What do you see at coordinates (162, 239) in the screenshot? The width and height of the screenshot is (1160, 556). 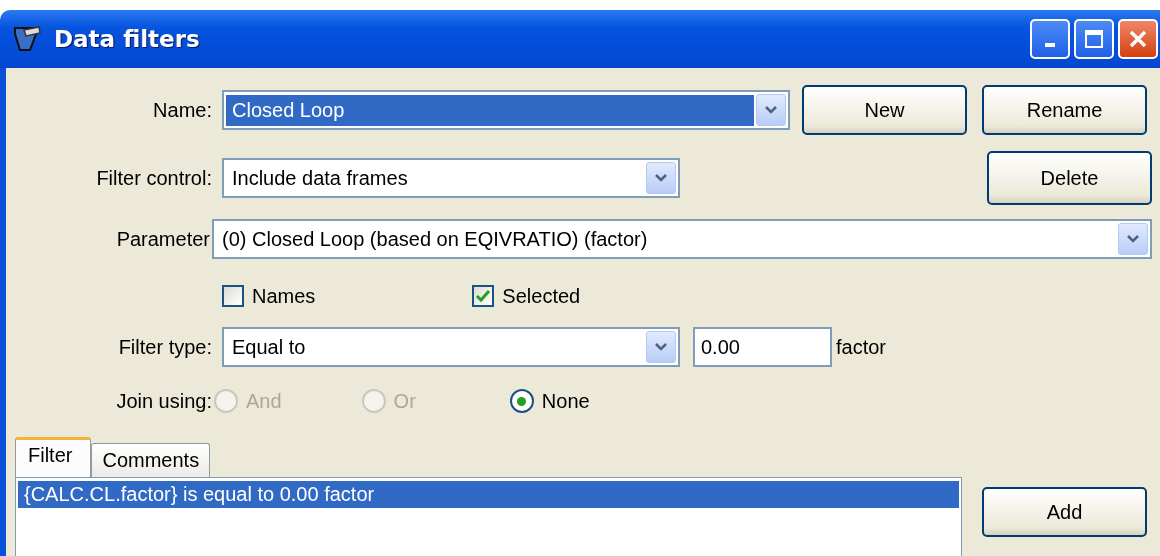 I see `field-label: Parameter` at bounding box center [162, 239].